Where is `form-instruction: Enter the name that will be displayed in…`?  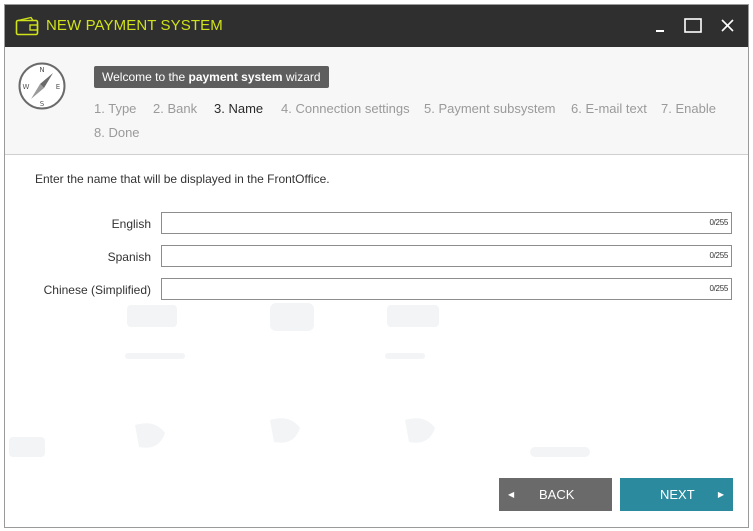
form-instruction: Enter the name that will be displayed in… is located at coordinates (182, 179).